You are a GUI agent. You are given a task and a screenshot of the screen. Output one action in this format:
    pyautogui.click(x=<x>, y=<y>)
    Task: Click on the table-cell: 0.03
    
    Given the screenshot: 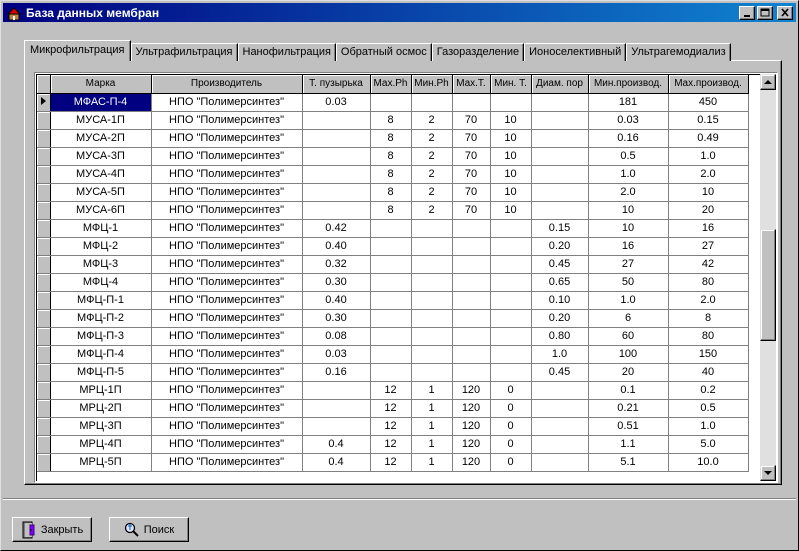 What is the action you would take?
    pyautogui.click(x=628, y=120)
    